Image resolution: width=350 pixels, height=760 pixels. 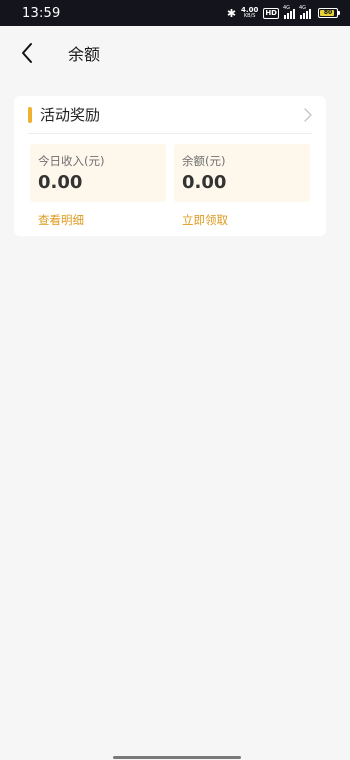 I want to click on balance-value: 0.00, so click(x=204, y=182).